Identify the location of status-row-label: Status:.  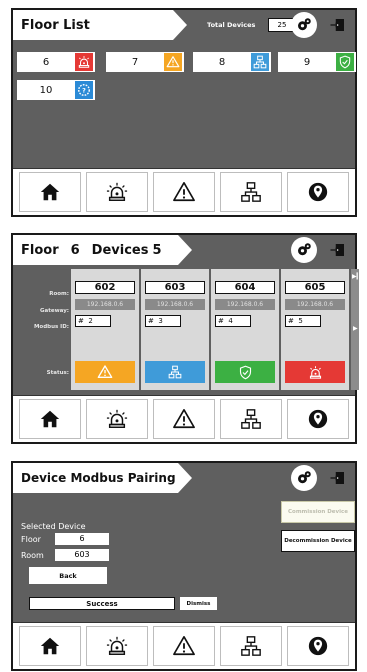
(57, 373).